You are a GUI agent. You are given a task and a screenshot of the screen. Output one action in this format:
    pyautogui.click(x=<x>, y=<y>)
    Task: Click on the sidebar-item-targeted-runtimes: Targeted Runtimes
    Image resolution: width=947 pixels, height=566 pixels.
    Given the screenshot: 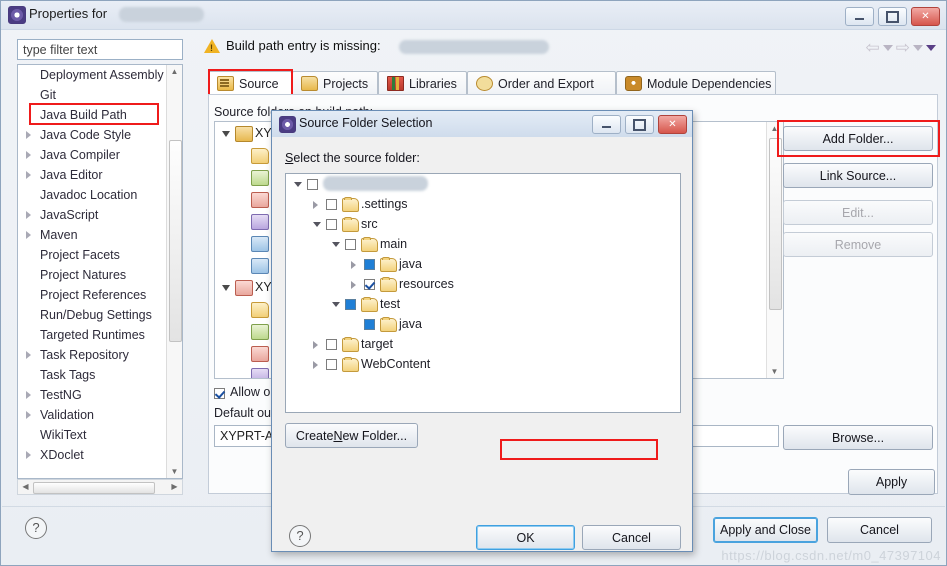 What is the action you would take?
    pyautogui.click(x=100, y=335)
    